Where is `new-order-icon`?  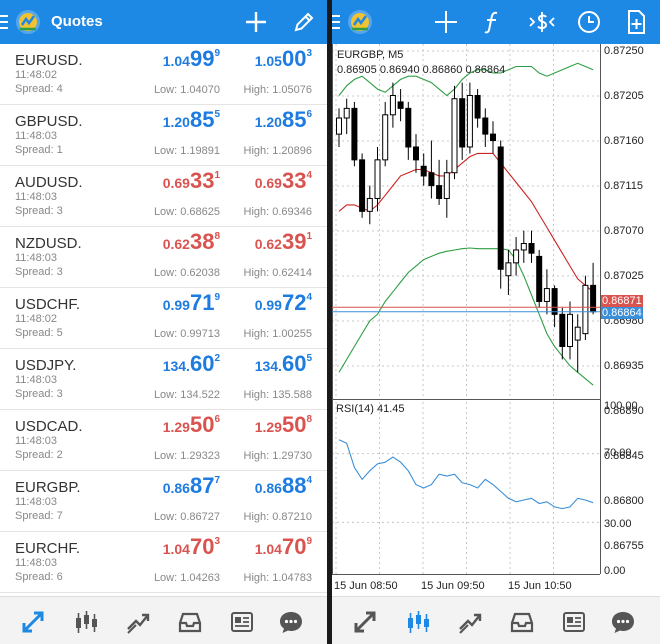 new-order-icon is located at coordinates (636, 22).